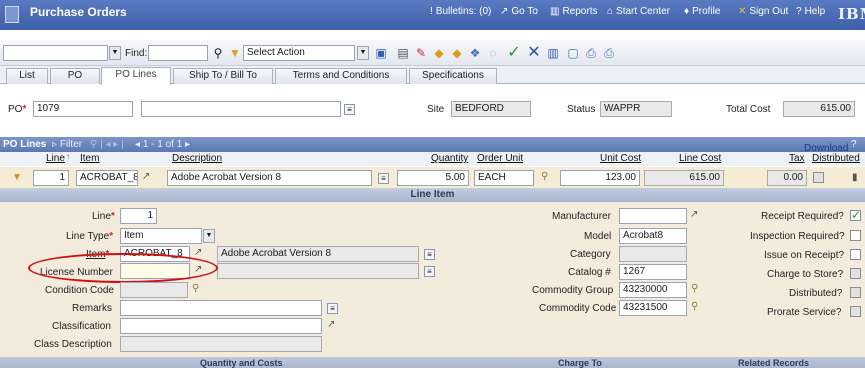 Image resolution: width=865 pixels, height=368 pixels. I want to click on model-field: Acrobat8, so click(653, 236).